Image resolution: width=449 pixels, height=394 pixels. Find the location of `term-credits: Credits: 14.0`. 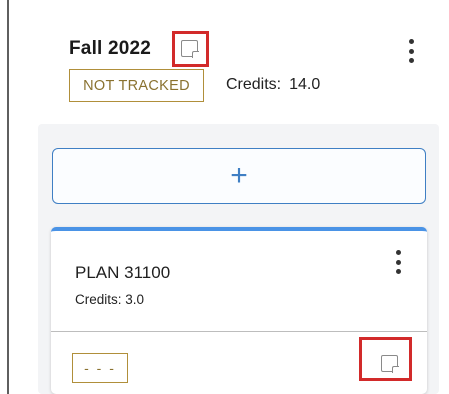

term-credits: Credits: 14.0 is located at coordinates (273, 85).